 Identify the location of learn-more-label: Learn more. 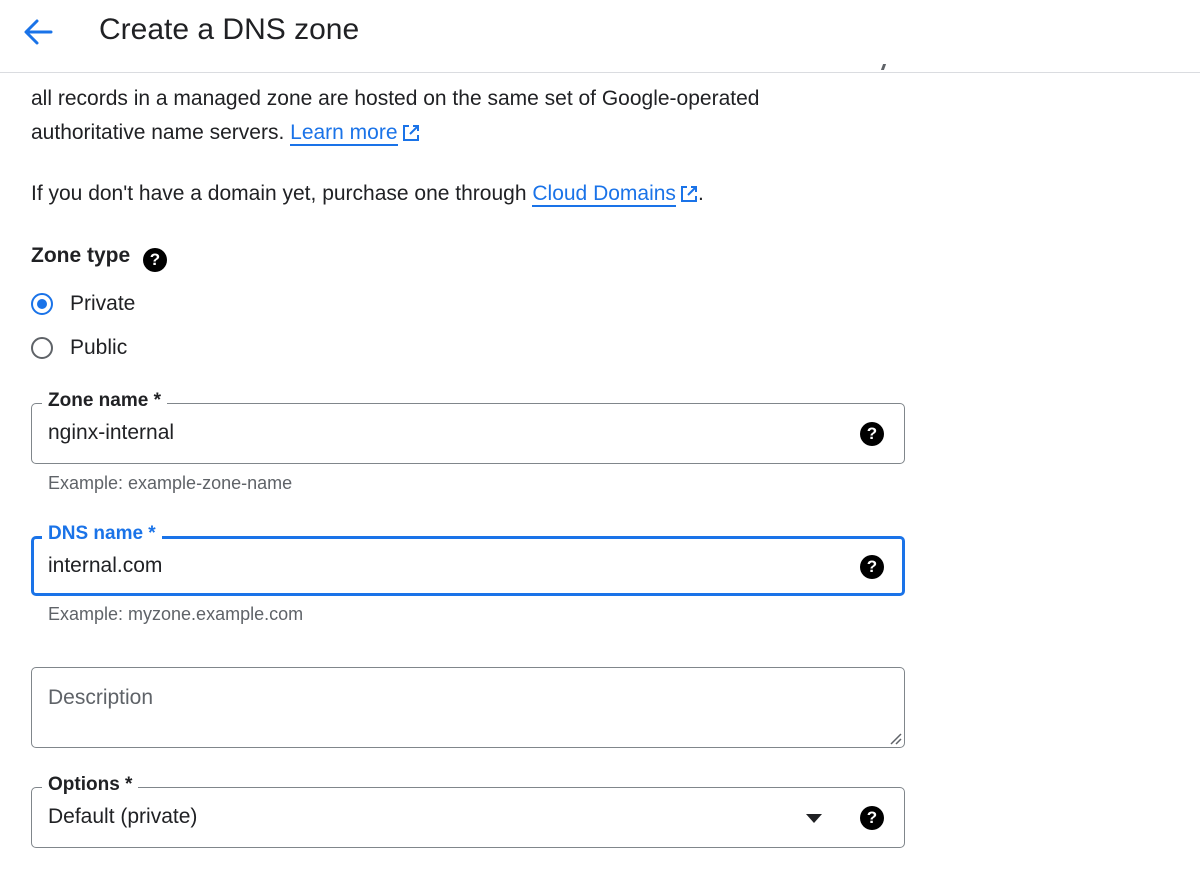
(344, 132).